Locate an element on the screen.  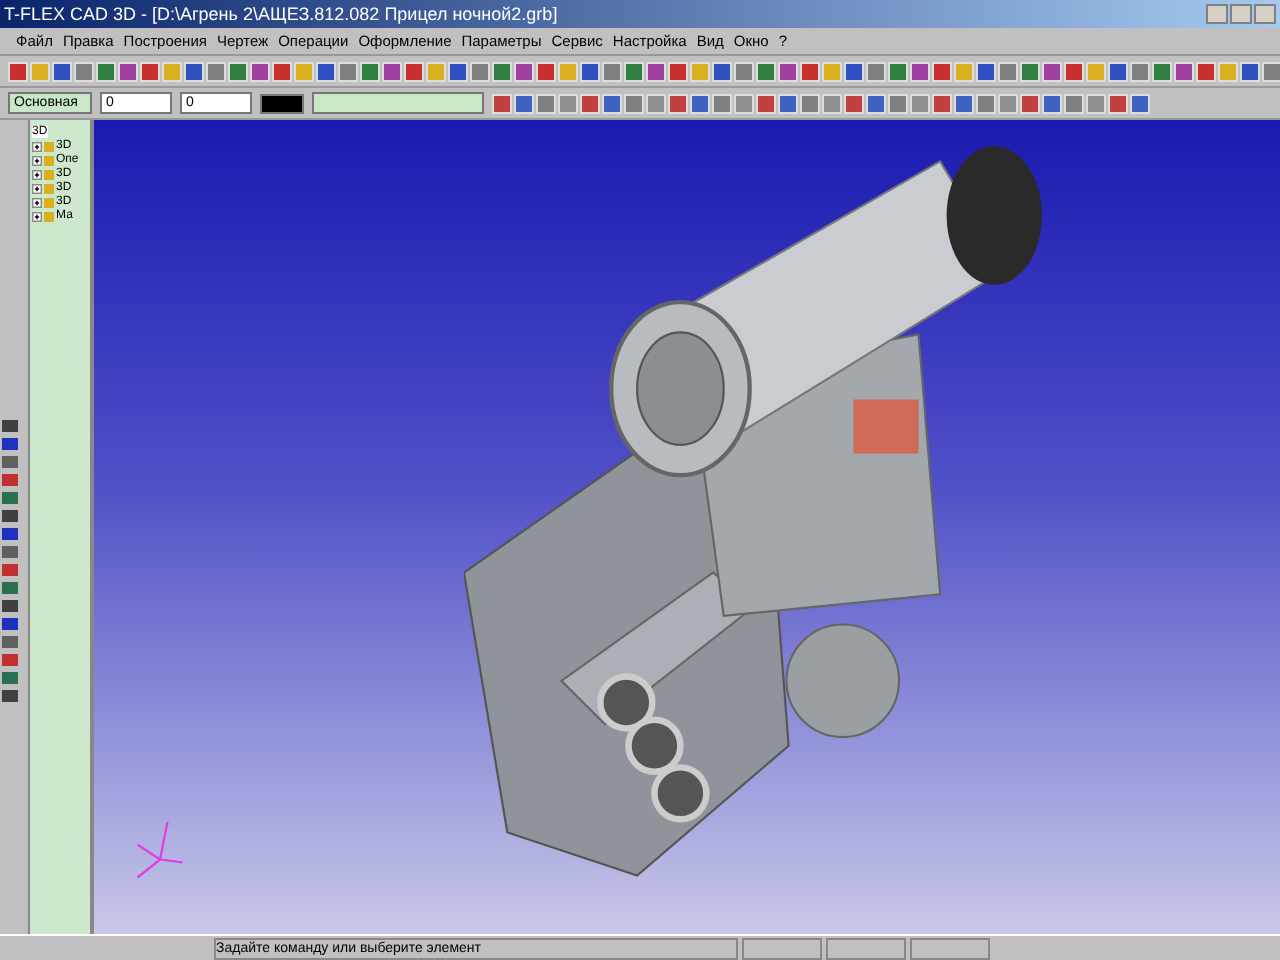
minimize-button is located at coordinates (1217, 14).